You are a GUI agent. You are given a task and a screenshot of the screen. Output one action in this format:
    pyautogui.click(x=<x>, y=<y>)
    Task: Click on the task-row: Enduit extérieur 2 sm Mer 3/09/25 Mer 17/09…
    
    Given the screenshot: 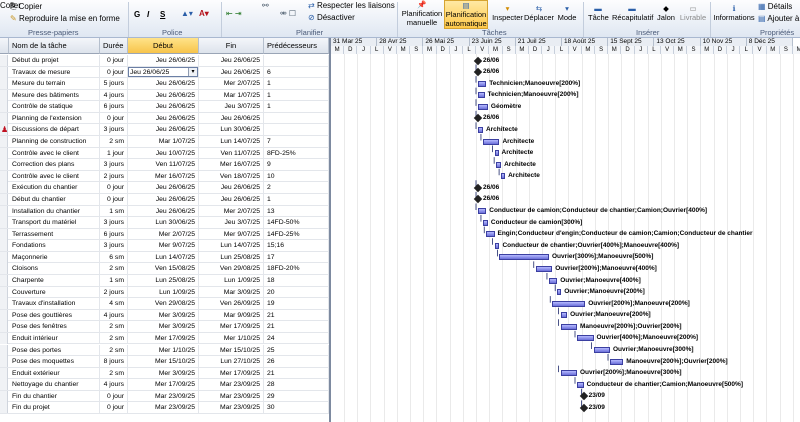 What is the action you would take?
    pyautogui.click(x=164, y=373)
    